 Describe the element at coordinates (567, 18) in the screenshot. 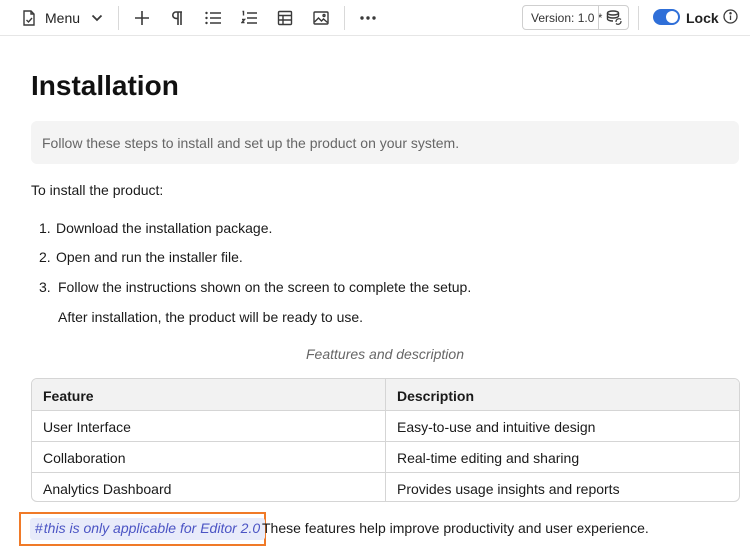

I see `version-label: Version: 1.0 *` at that location.